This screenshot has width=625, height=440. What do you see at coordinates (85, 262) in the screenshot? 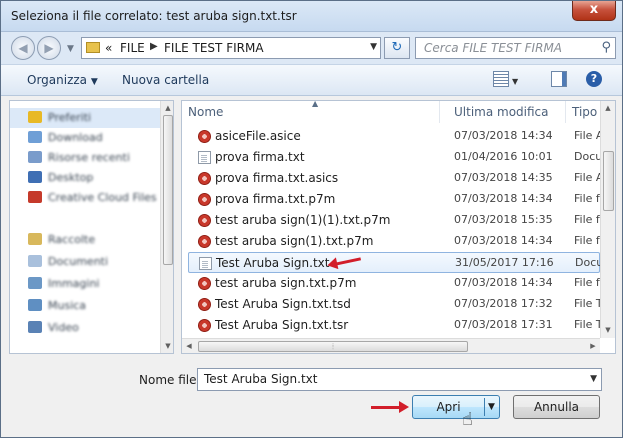
I see `sidebar-item-documents: Documenti` at bounding box center [85, 262].